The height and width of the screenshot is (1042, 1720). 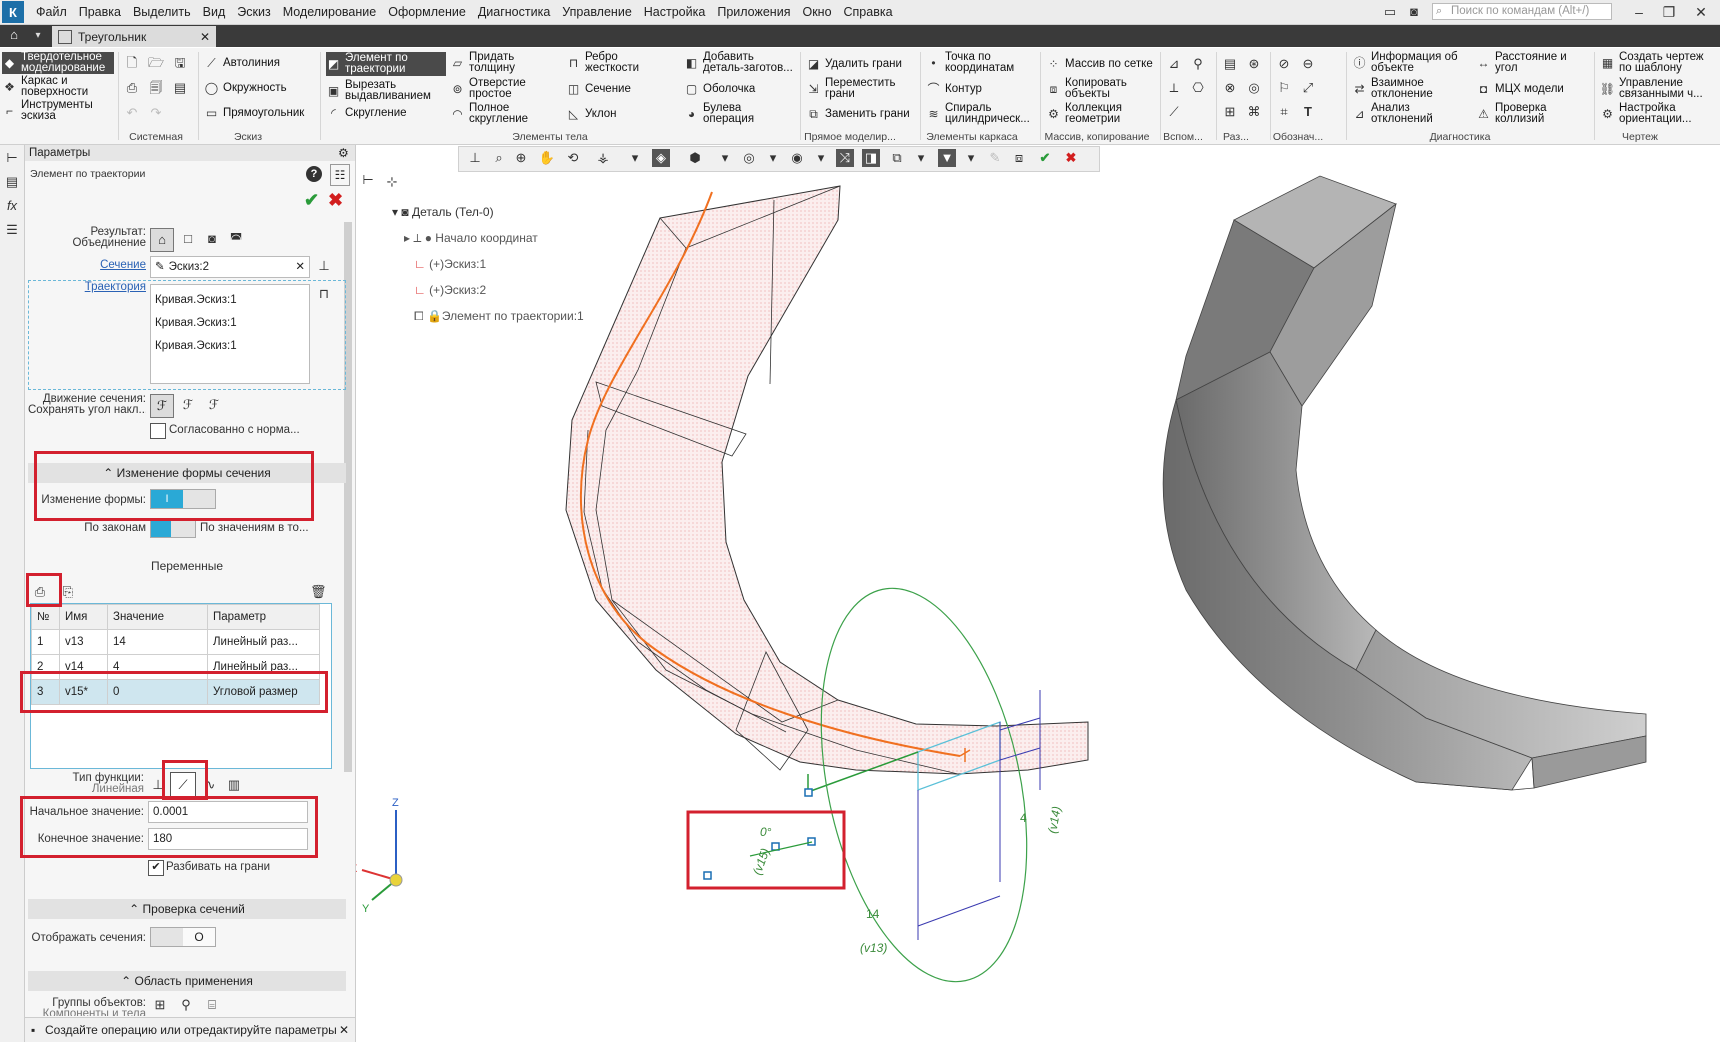 What do you see at coordinates (187, 981) in the screenshot?
I see `scope-header: ⌃ Область применения` at bounding box center [187, 981].